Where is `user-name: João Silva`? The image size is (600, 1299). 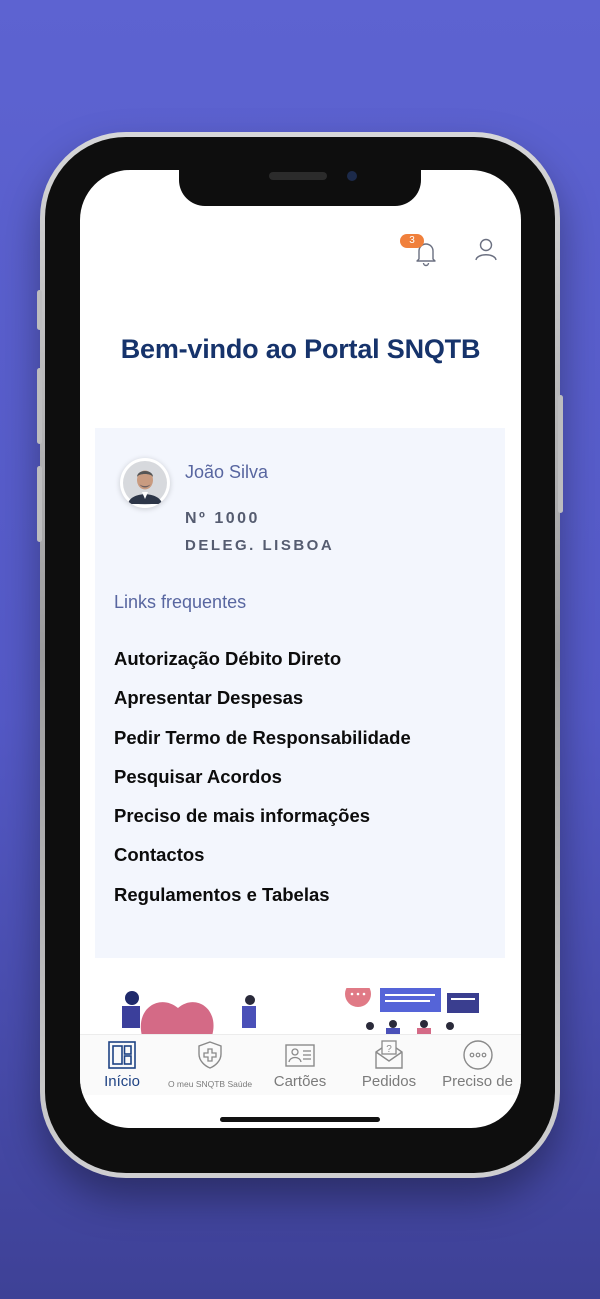
user-name: João Silva is located at coordinates (227, 472).